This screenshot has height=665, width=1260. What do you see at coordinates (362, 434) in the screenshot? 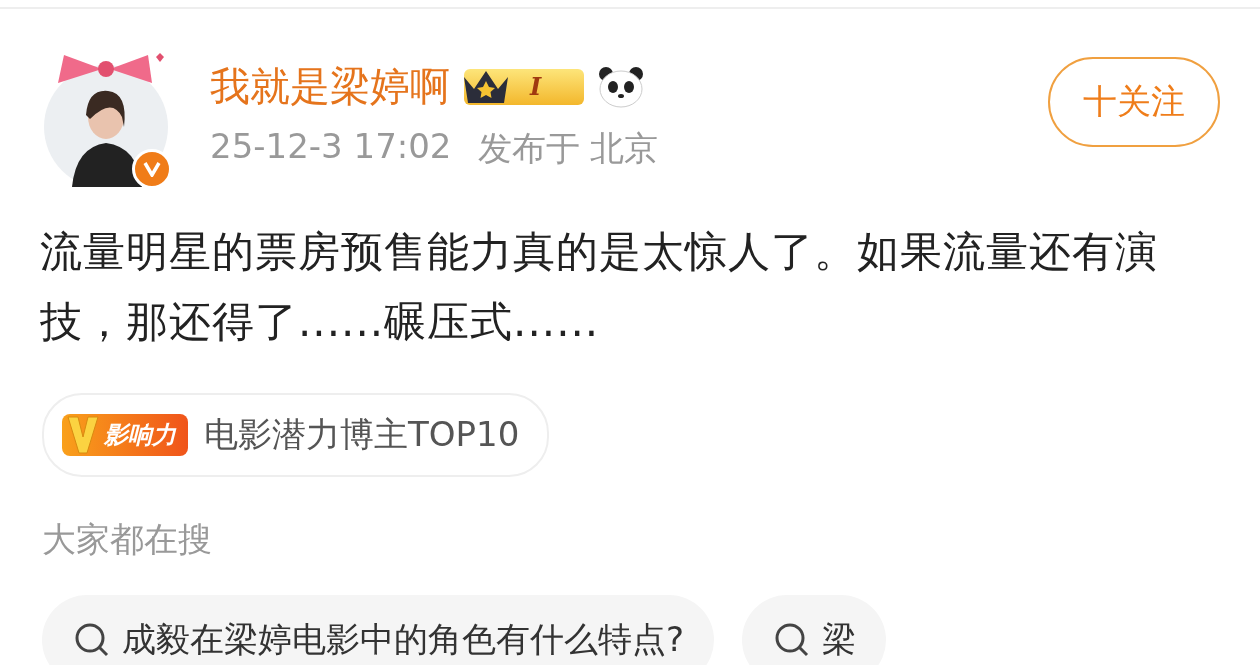
I see `tag-label: 电影潜力博主TOP10` at bounding box center [362, 434].